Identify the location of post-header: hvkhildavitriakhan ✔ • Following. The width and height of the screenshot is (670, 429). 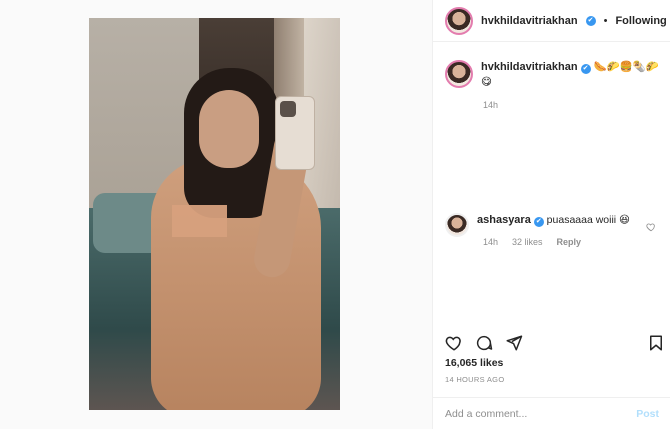
(551, 21).